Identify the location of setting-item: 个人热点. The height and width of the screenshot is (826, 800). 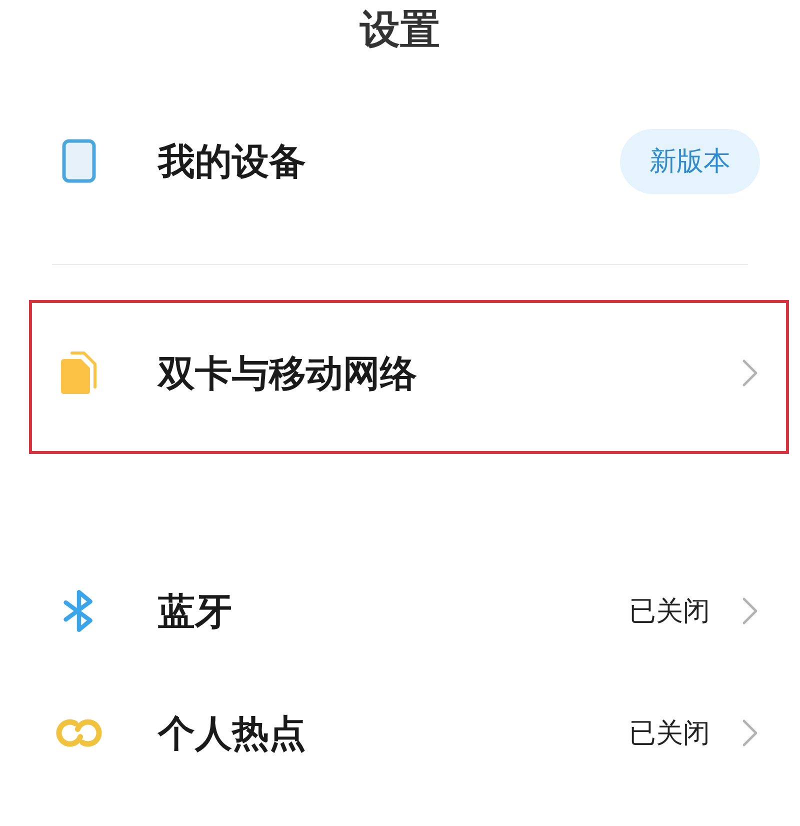
(232, 733).